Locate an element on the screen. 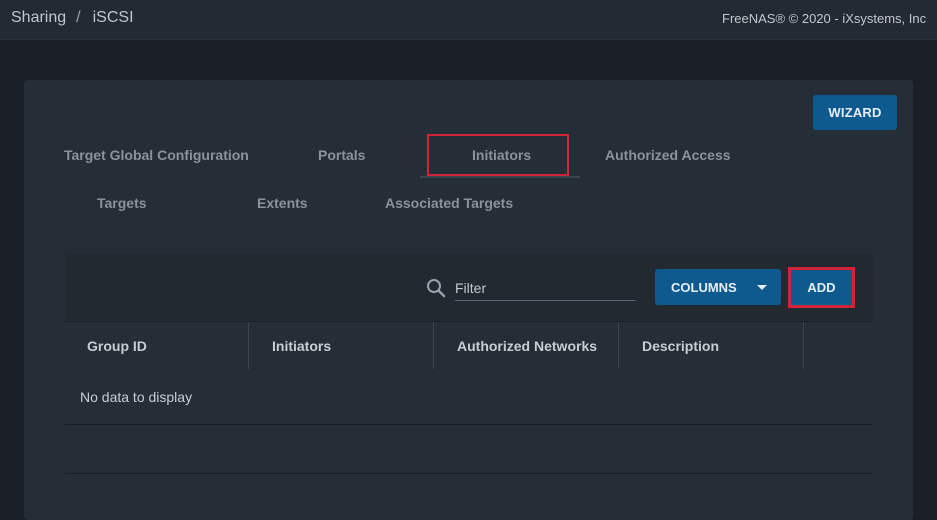 The width and height of the screenshot is (937, 520). empty-table-message: No data to display is located at coordinates (136, 397).